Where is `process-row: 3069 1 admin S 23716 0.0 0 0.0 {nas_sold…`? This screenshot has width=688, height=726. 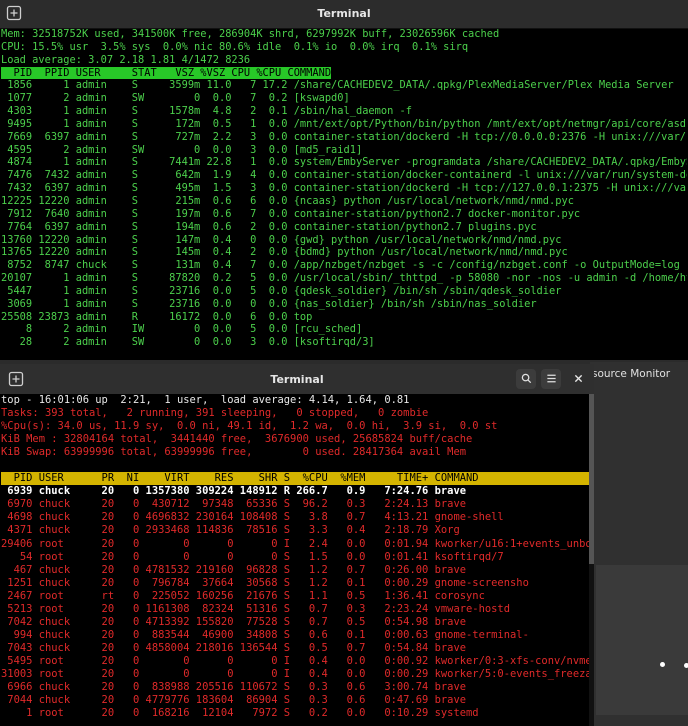
process-row: 3069 1 admin S 23716 0.0 0 0.0 {nas_sold… is located at coordinates (269, 303).